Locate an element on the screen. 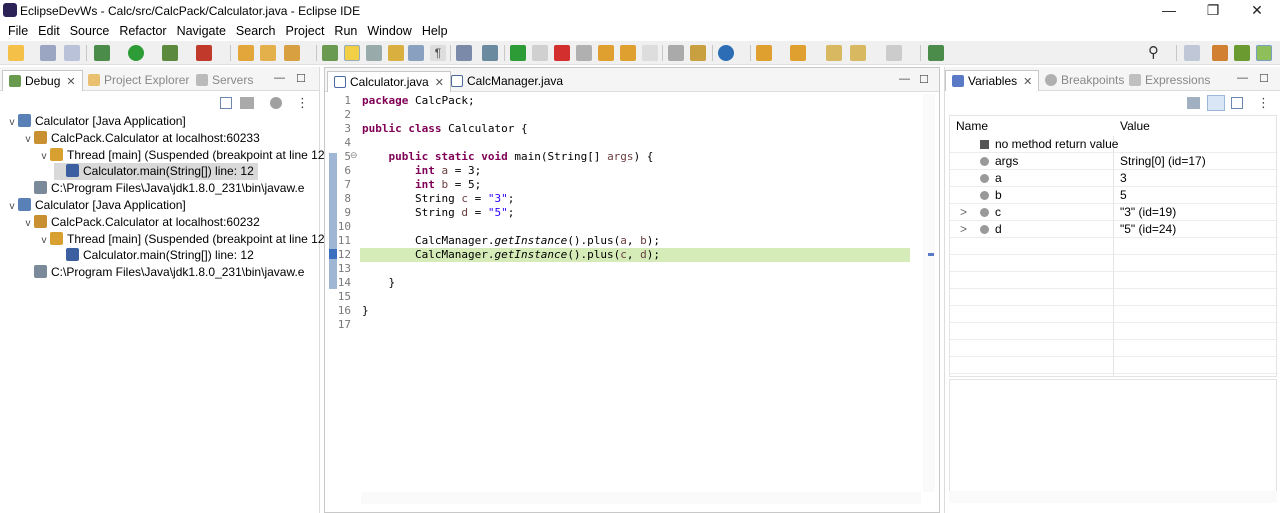 The image size is (1280, 513). next-annotation-icon is located at coordinates (764, 53).